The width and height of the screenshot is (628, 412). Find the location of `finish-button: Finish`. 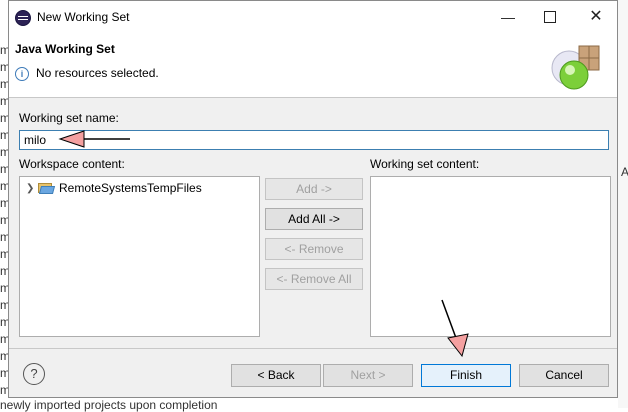

finish-button: Finish is located at coordinates (466, 375).